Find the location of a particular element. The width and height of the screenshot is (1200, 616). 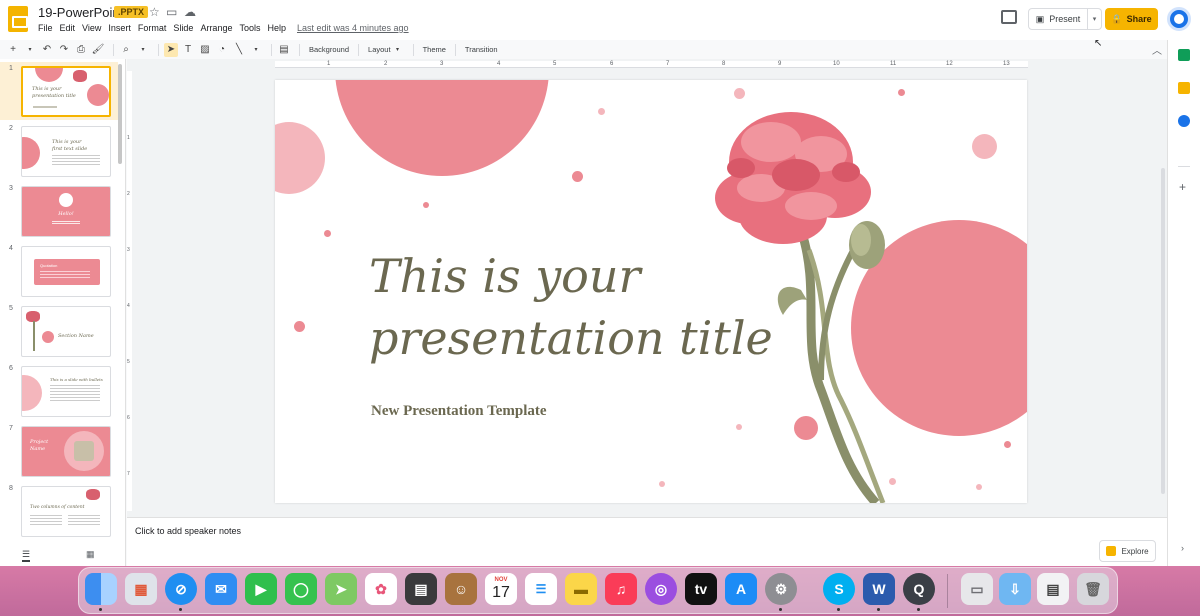

calculator-icon: ▤ is located at coordinates (421, 589).